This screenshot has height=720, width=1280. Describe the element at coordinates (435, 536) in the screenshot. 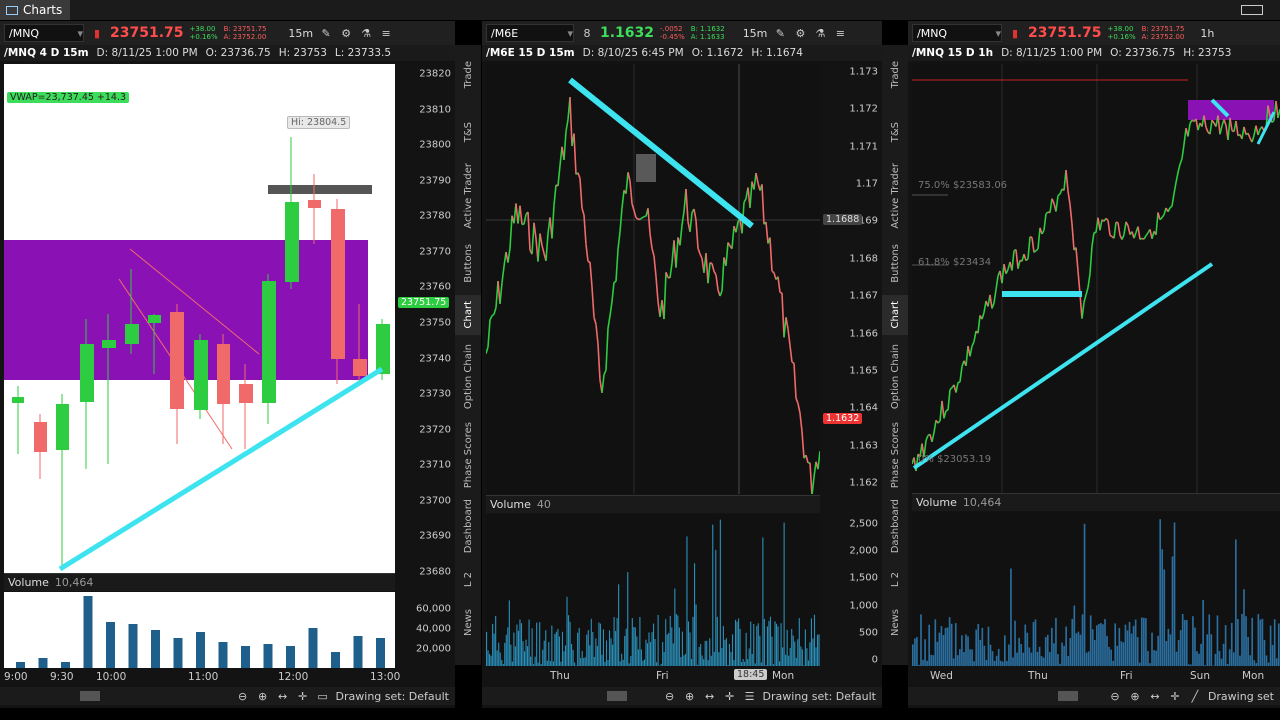

I see `axis-tick-label: 23690` at that location.